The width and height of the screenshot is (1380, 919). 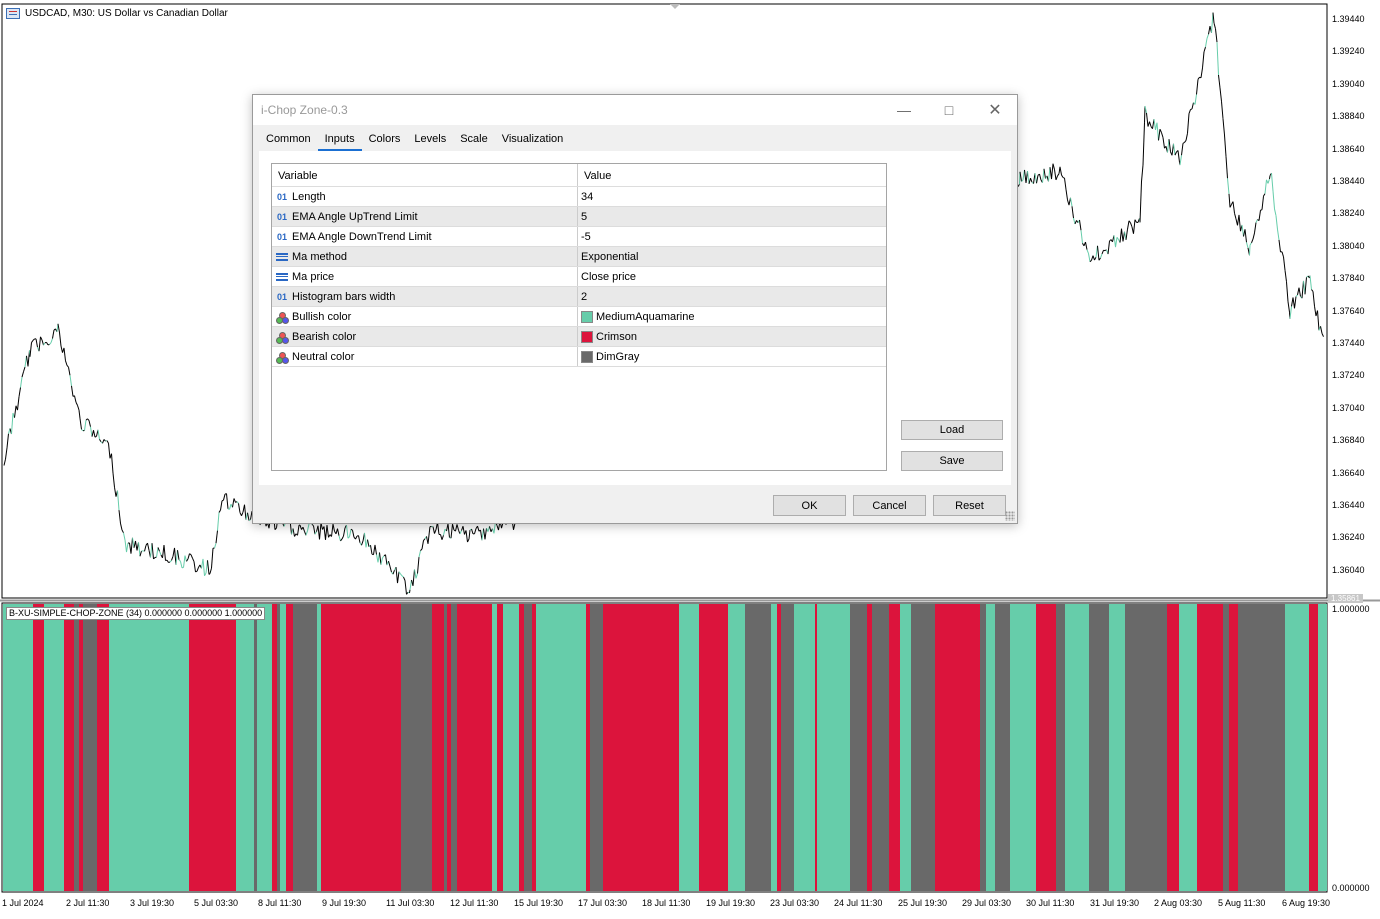 I want to click on value-cell: Crimson, so click(x=607, y=336).